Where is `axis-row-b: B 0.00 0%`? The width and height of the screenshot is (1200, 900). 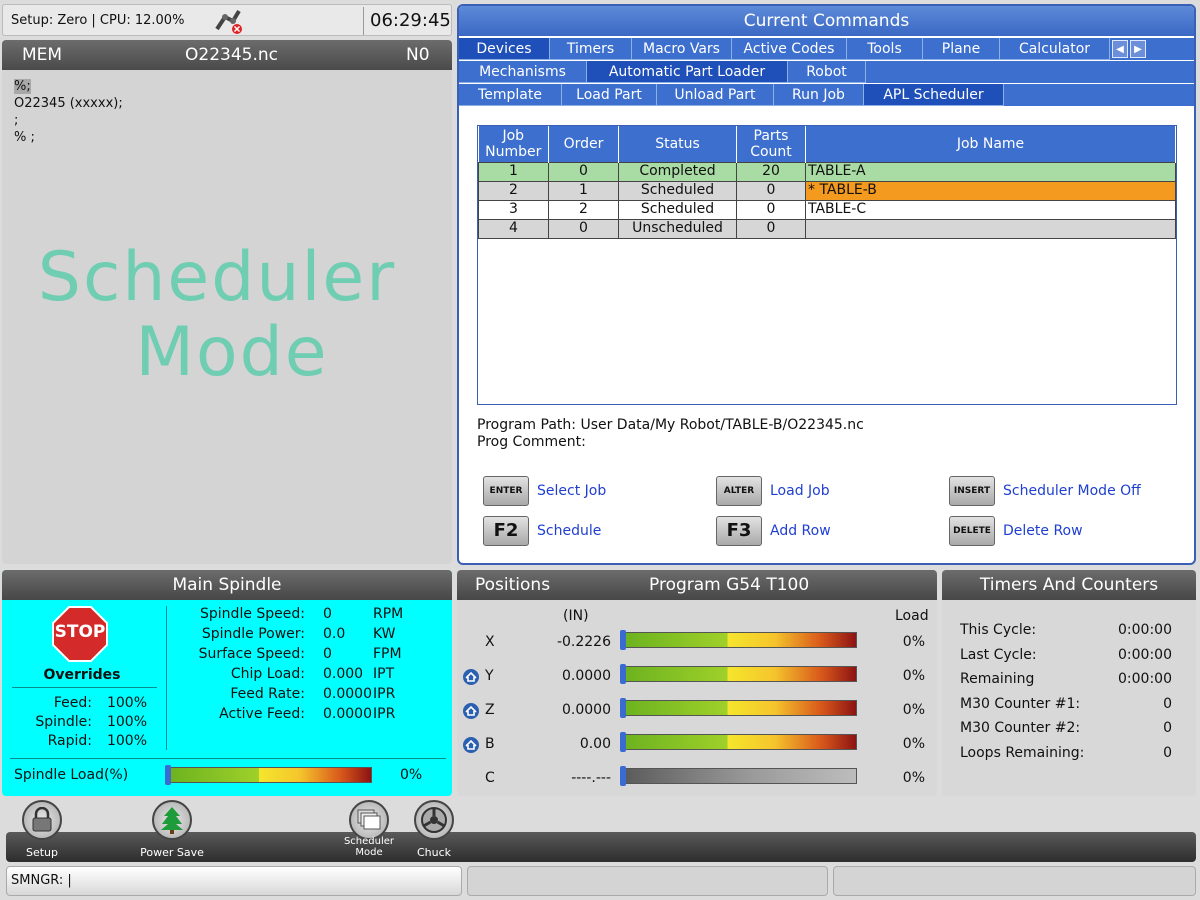
axis-row-b: B 0.00 0% is located at coordinates (697, 746).